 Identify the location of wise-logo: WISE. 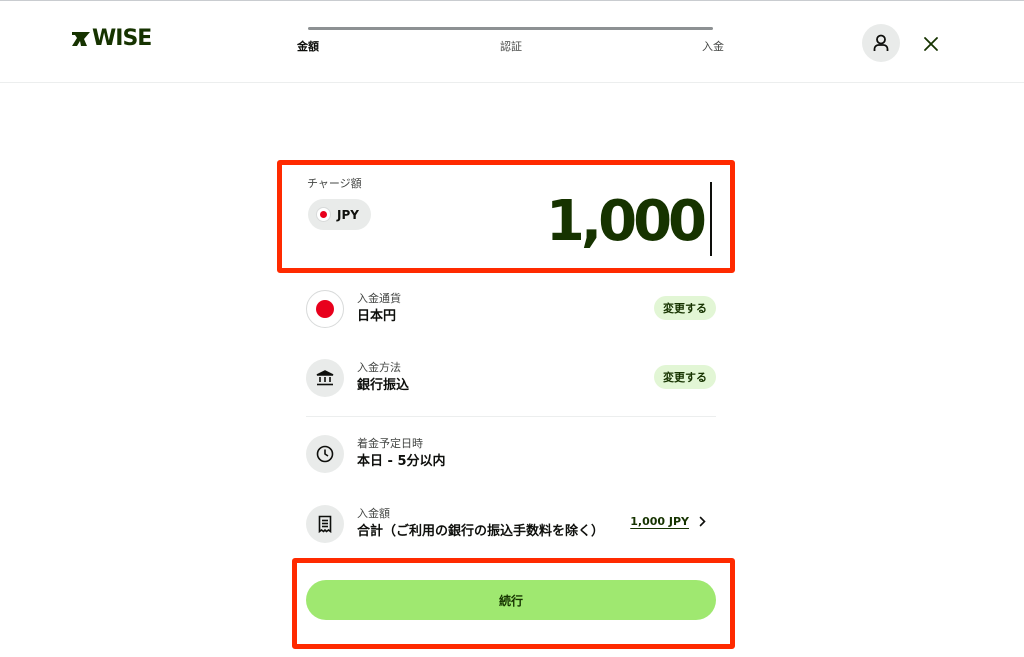
(111, 38).